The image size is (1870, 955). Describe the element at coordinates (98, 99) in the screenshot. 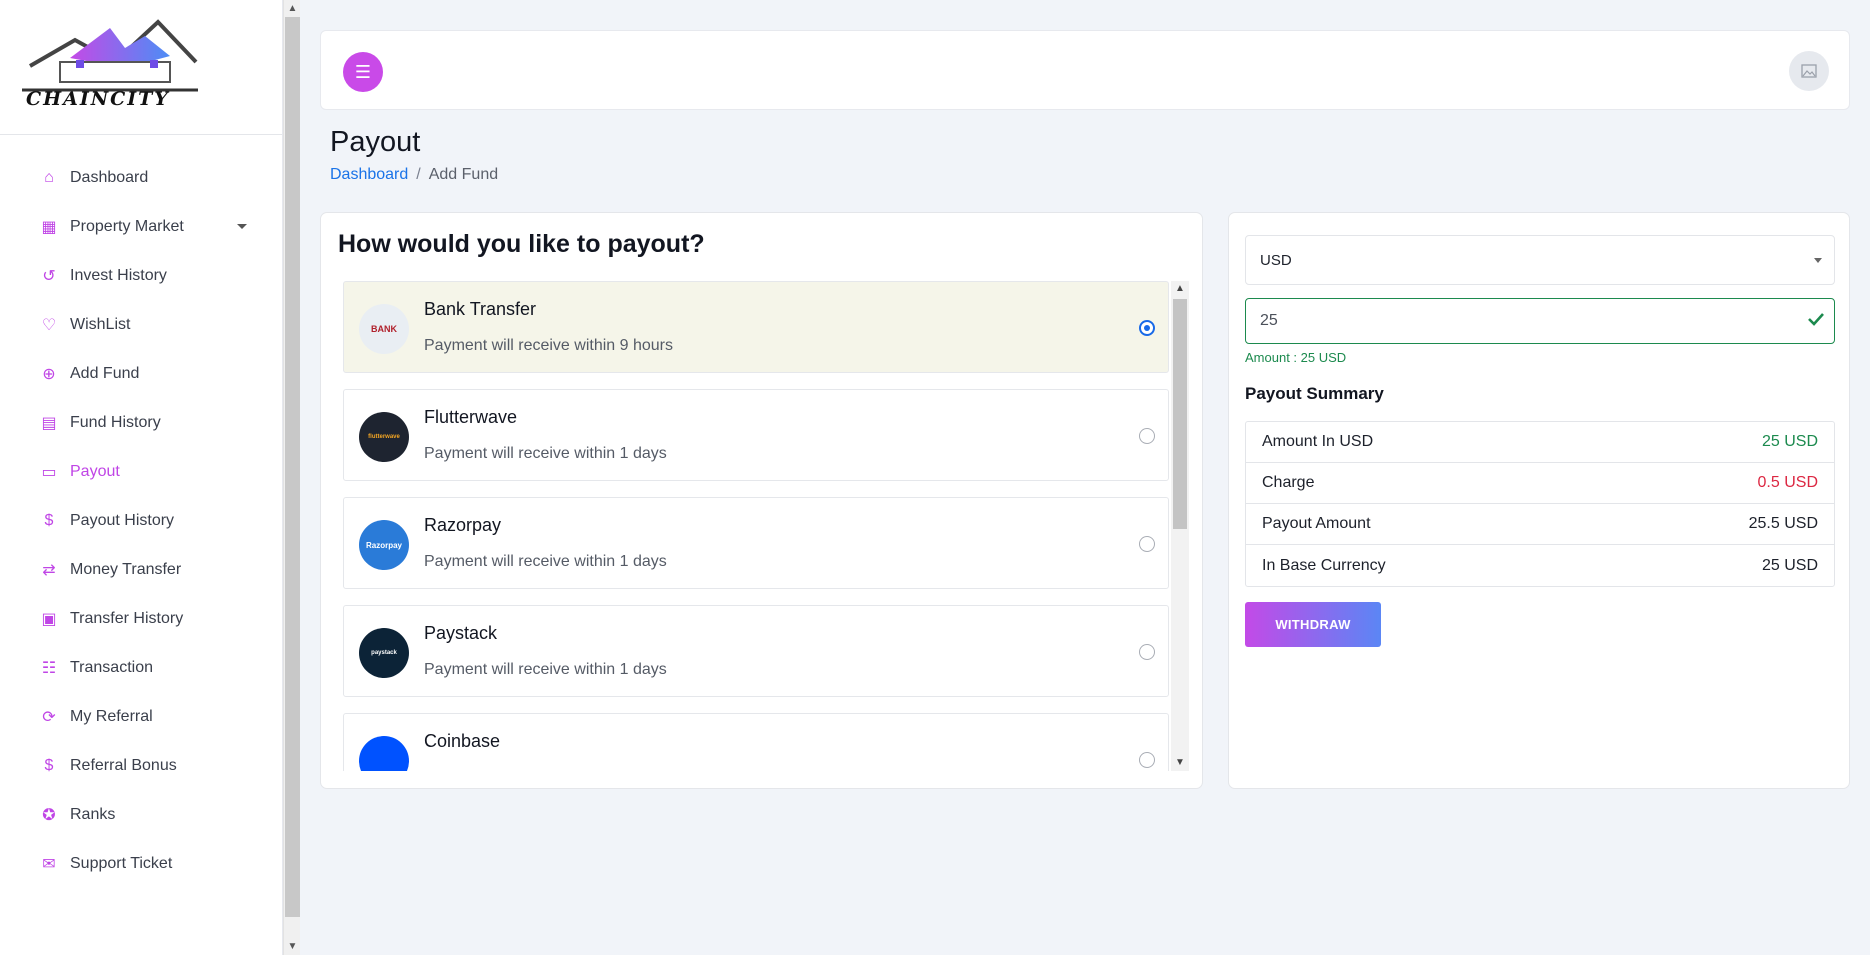

I see `logo-text: CHAINCITY` at that location.